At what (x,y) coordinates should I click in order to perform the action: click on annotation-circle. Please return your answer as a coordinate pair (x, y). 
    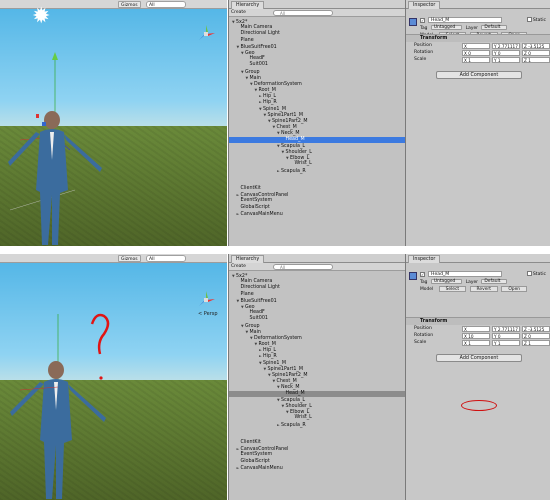
    Looking at the image, I should click on (479, 405).